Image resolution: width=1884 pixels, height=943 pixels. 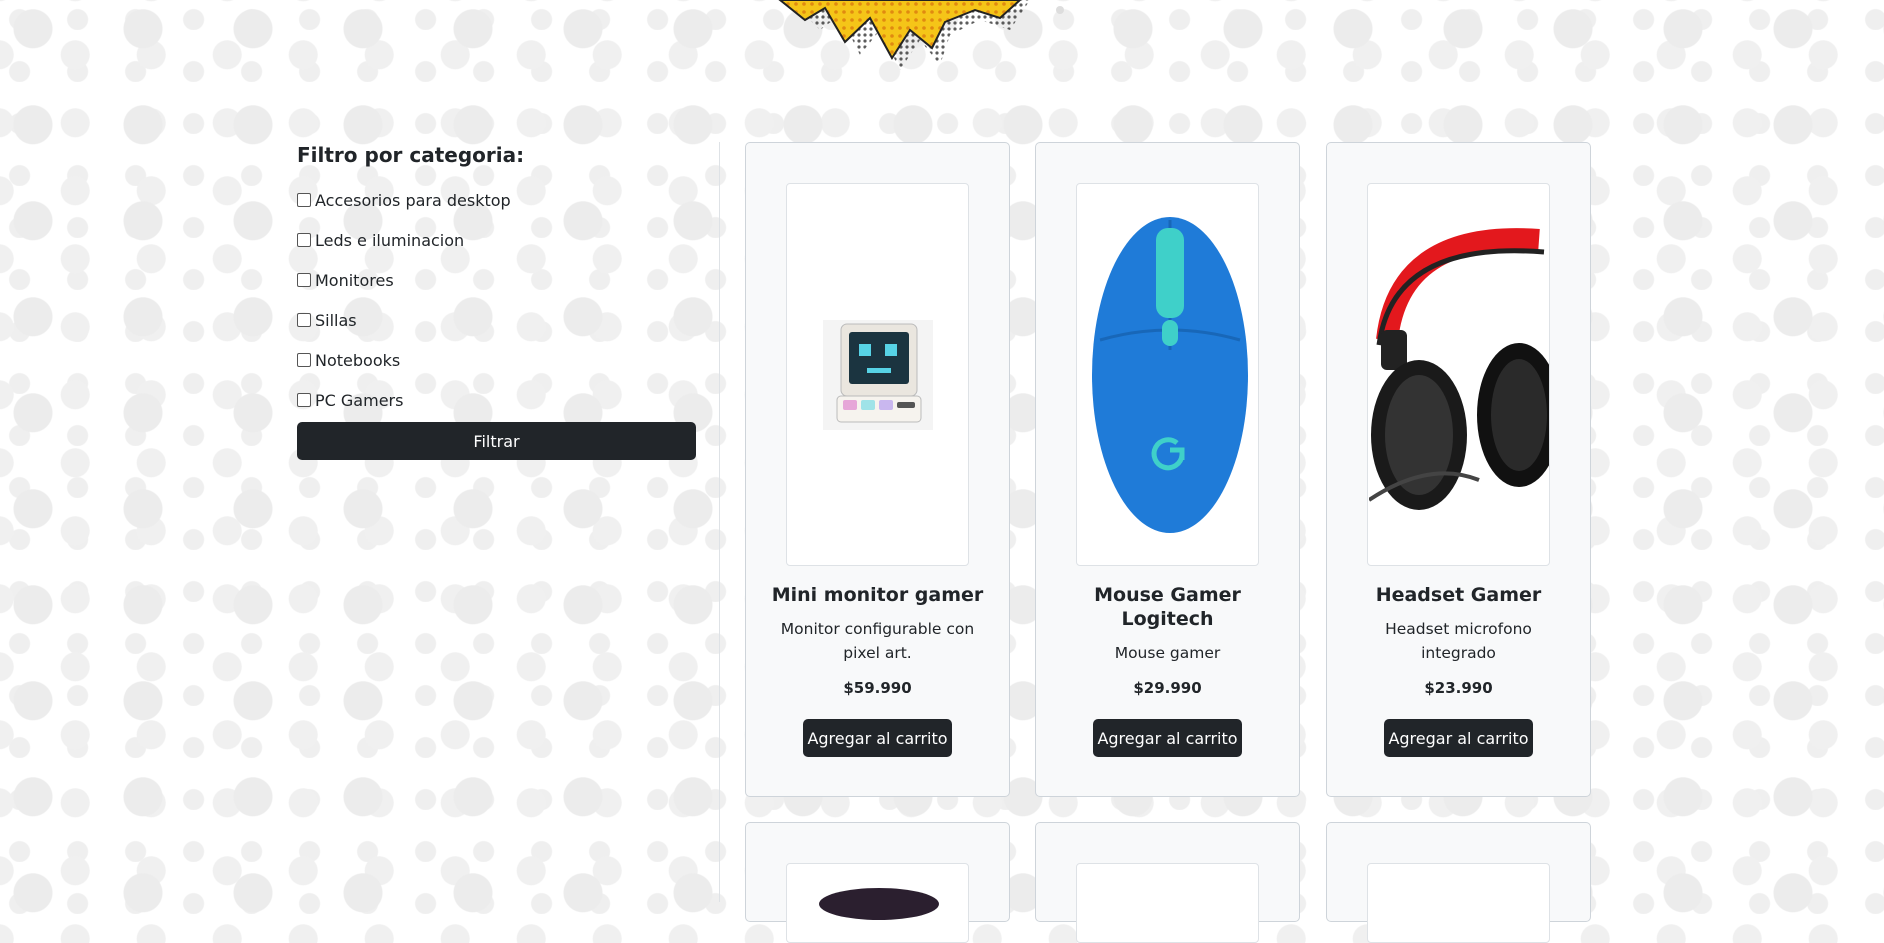 What do you see at coordinates (719, 522) in the screenshot?
I see `column-divider` at bounding box center [719, 522].